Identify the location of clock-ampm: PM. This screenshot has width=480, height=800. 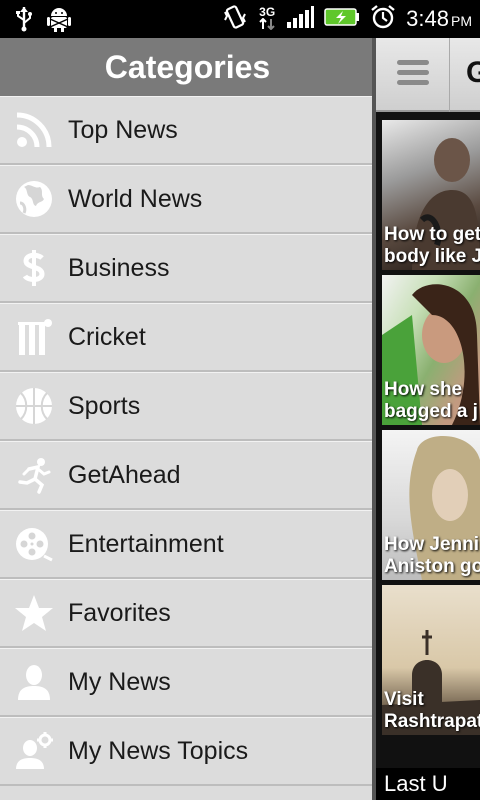
(461, 21).